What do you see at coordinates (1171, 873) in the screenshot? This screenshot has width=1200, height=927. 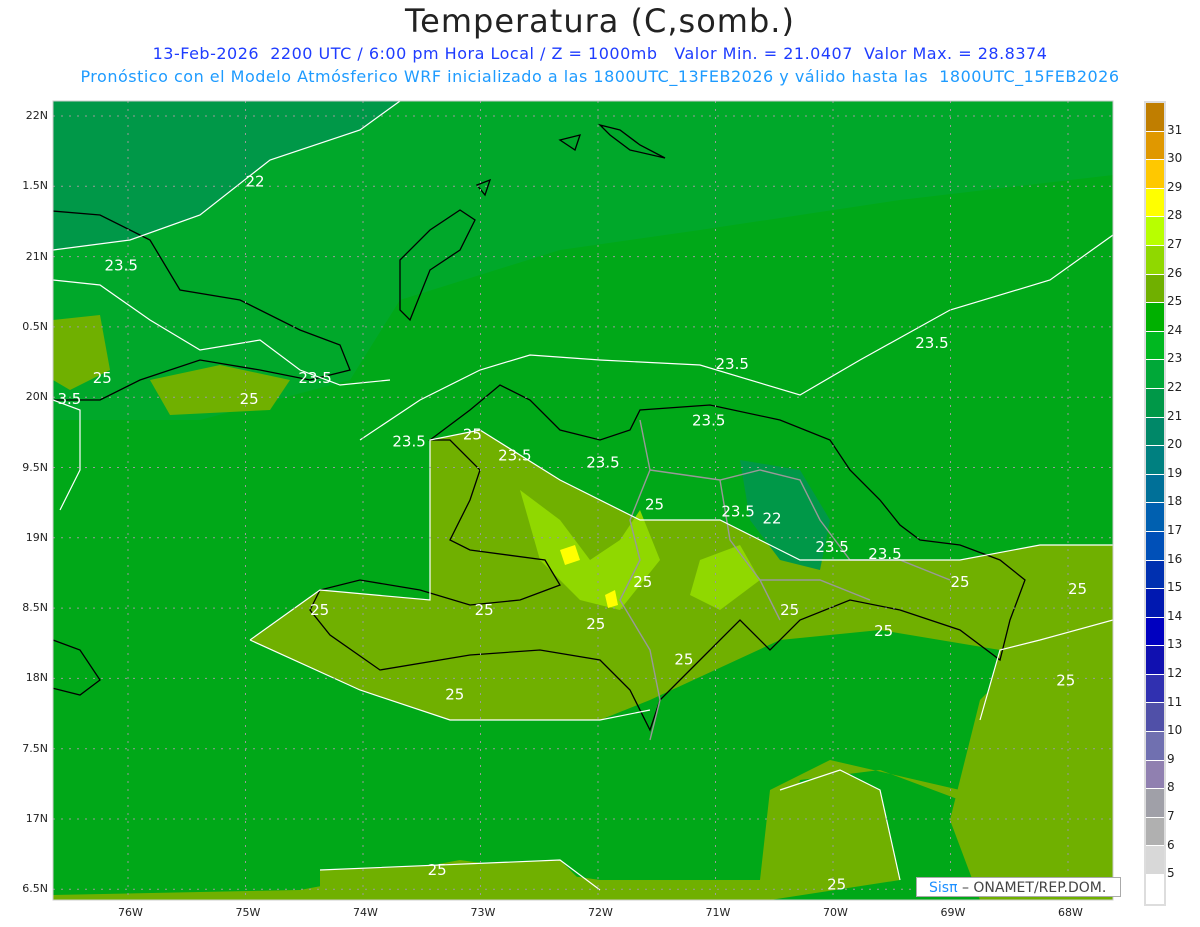 I see `colorbar-label: 5` at bounding box center [1171, 873].